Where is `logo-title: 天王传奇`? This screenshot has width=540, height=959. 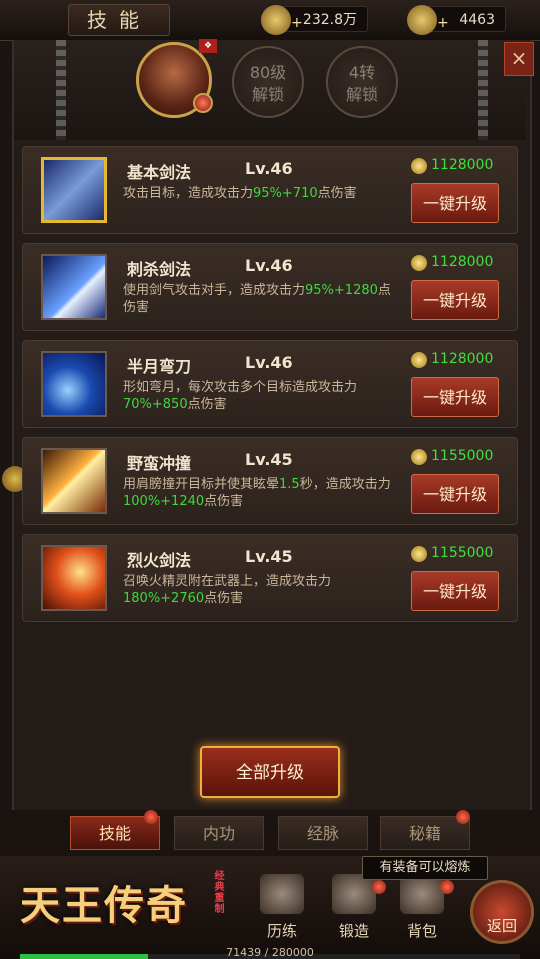 logo-title: 天王传奇 is located at coordinates (104, 905).